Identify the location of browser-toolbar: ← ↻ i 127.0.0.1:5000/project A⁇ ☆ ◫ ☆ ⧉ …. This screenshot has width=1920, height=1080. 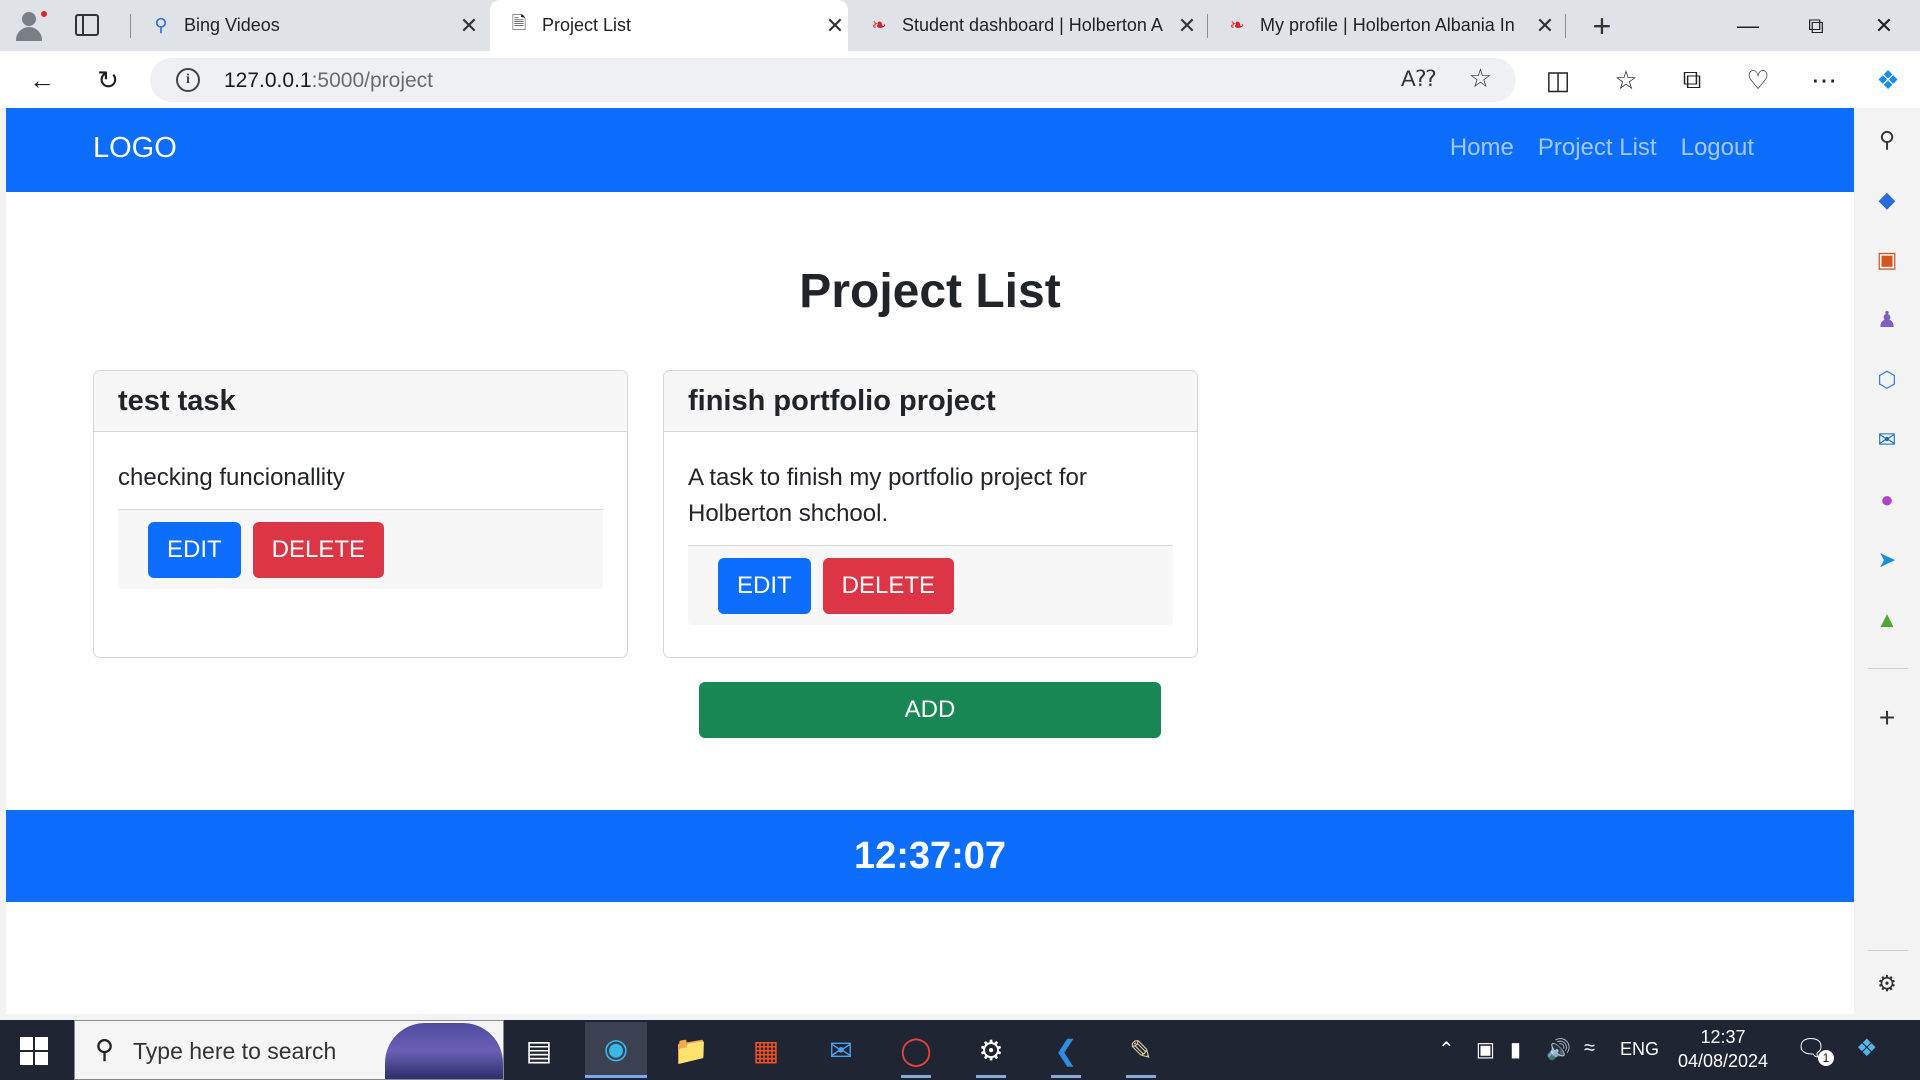
(960, 79).